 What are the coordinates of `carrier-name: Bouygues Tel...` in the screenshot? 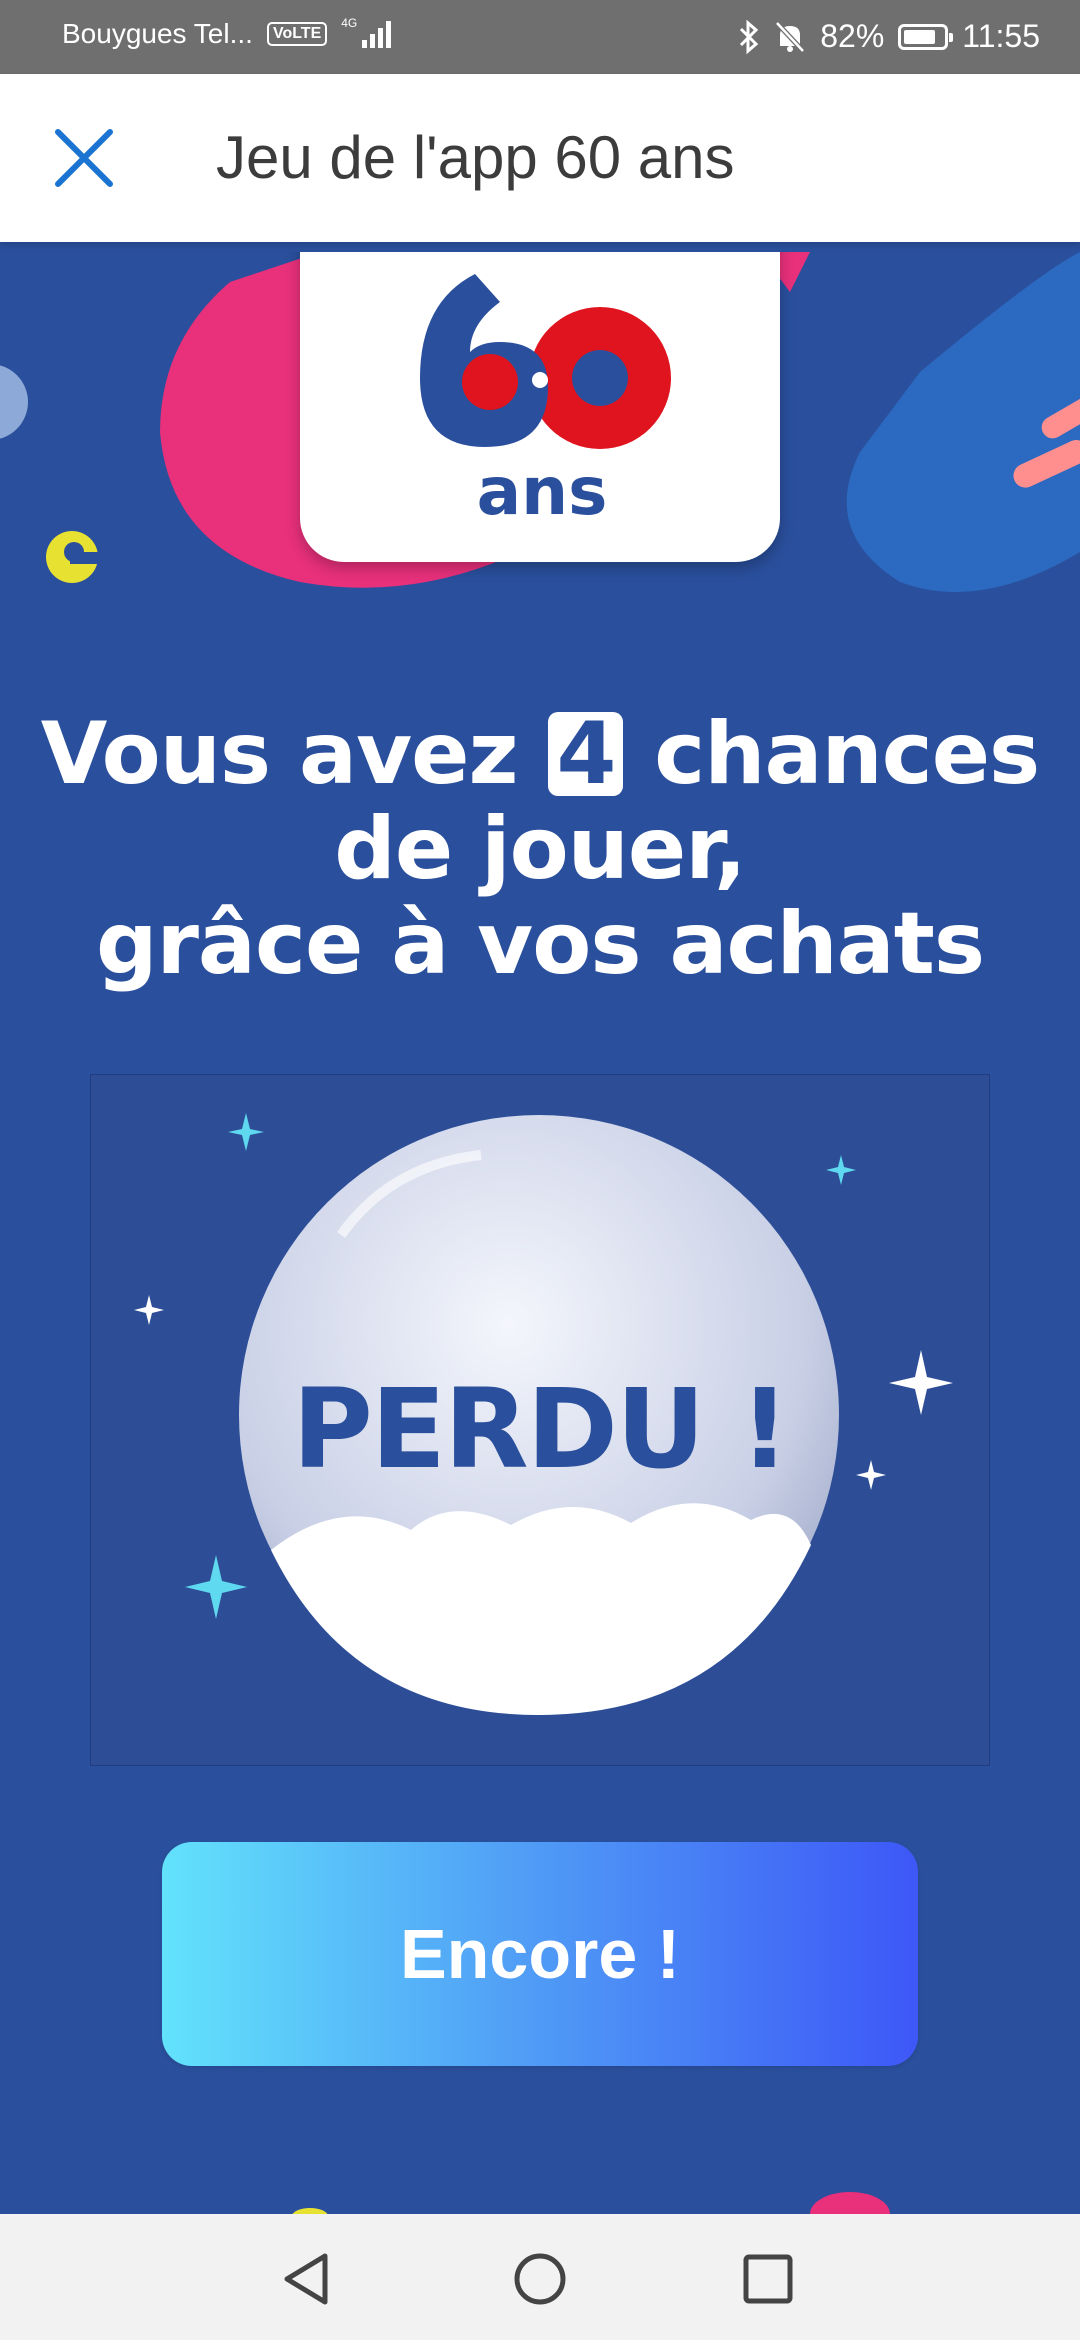 It's located at (157, 33).